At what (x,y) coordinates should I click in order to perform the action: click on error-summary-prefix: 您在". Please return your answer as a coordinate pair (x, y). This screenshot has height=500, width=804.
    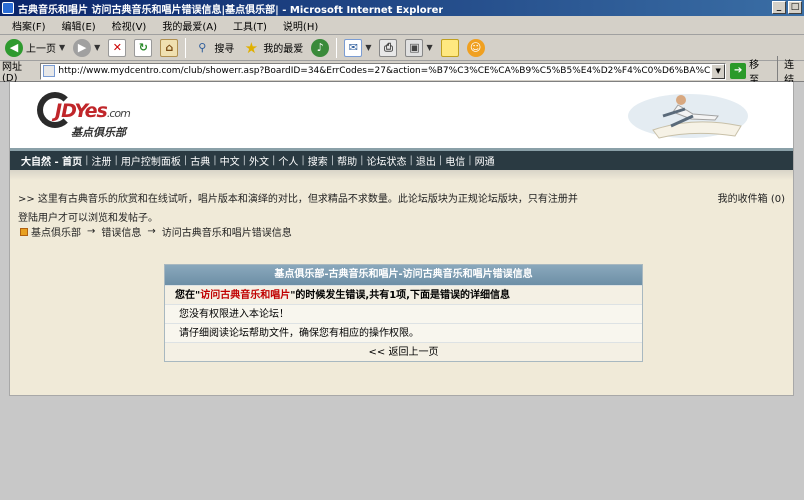
    Looking at the image, I should click on (188, 295).